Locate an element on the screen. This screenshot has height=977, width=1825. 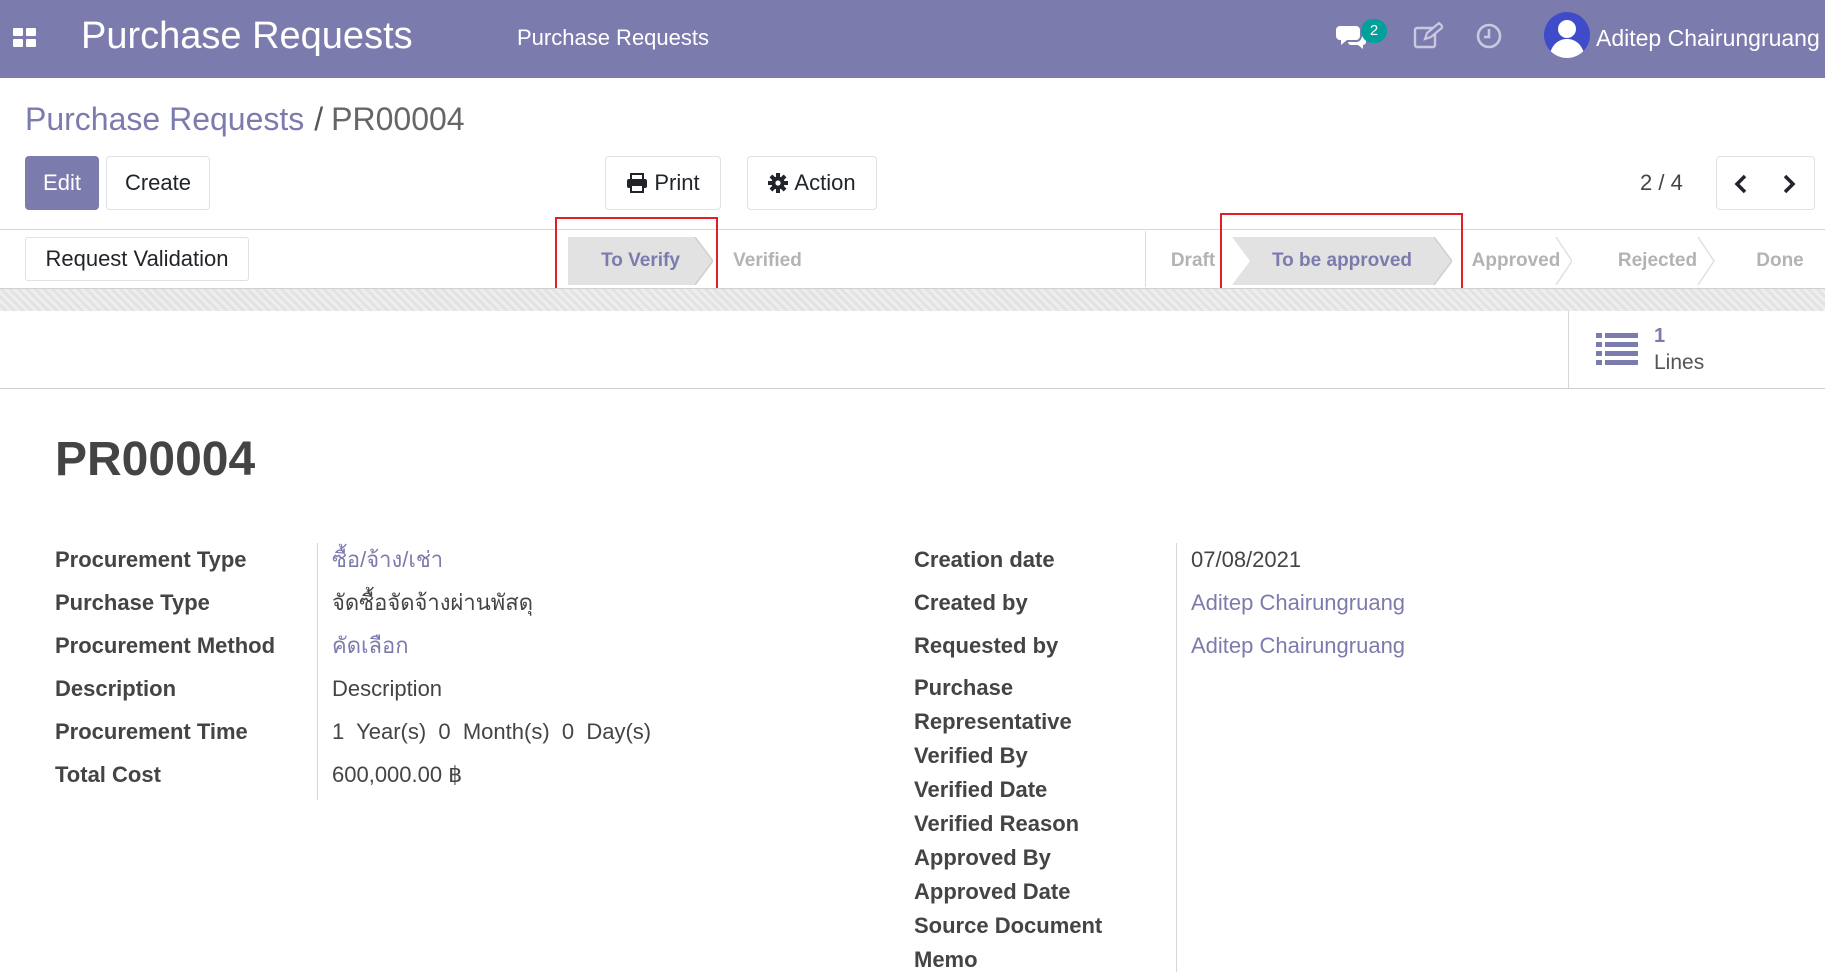
stage-rejected: Rejected is located at coordinates (1657, 261).